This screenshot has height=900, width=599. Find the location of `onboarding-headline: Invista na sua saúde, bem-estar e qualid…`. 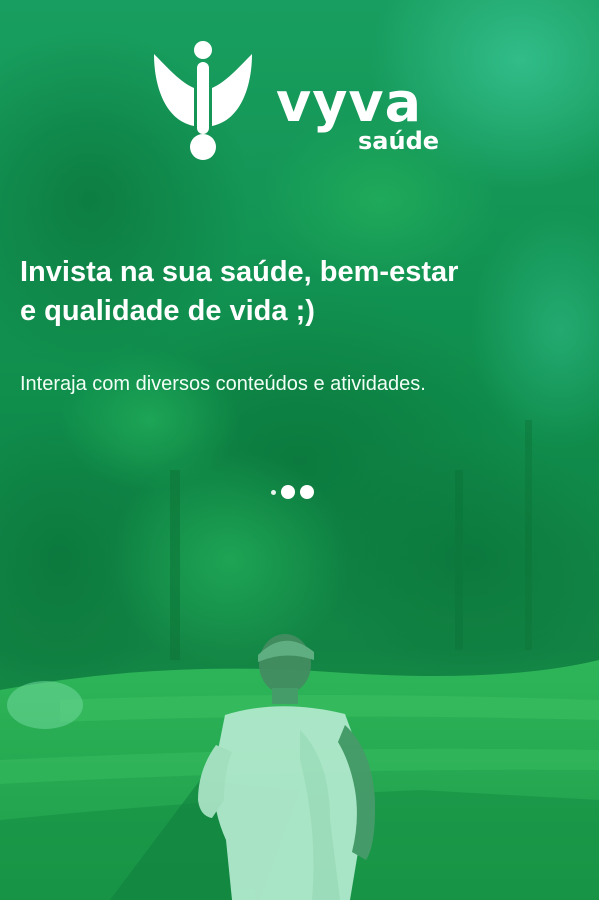

onboarding-headline: Invista na sua saúde, bem-estar e qualid… is located at coordinates (302, 292).